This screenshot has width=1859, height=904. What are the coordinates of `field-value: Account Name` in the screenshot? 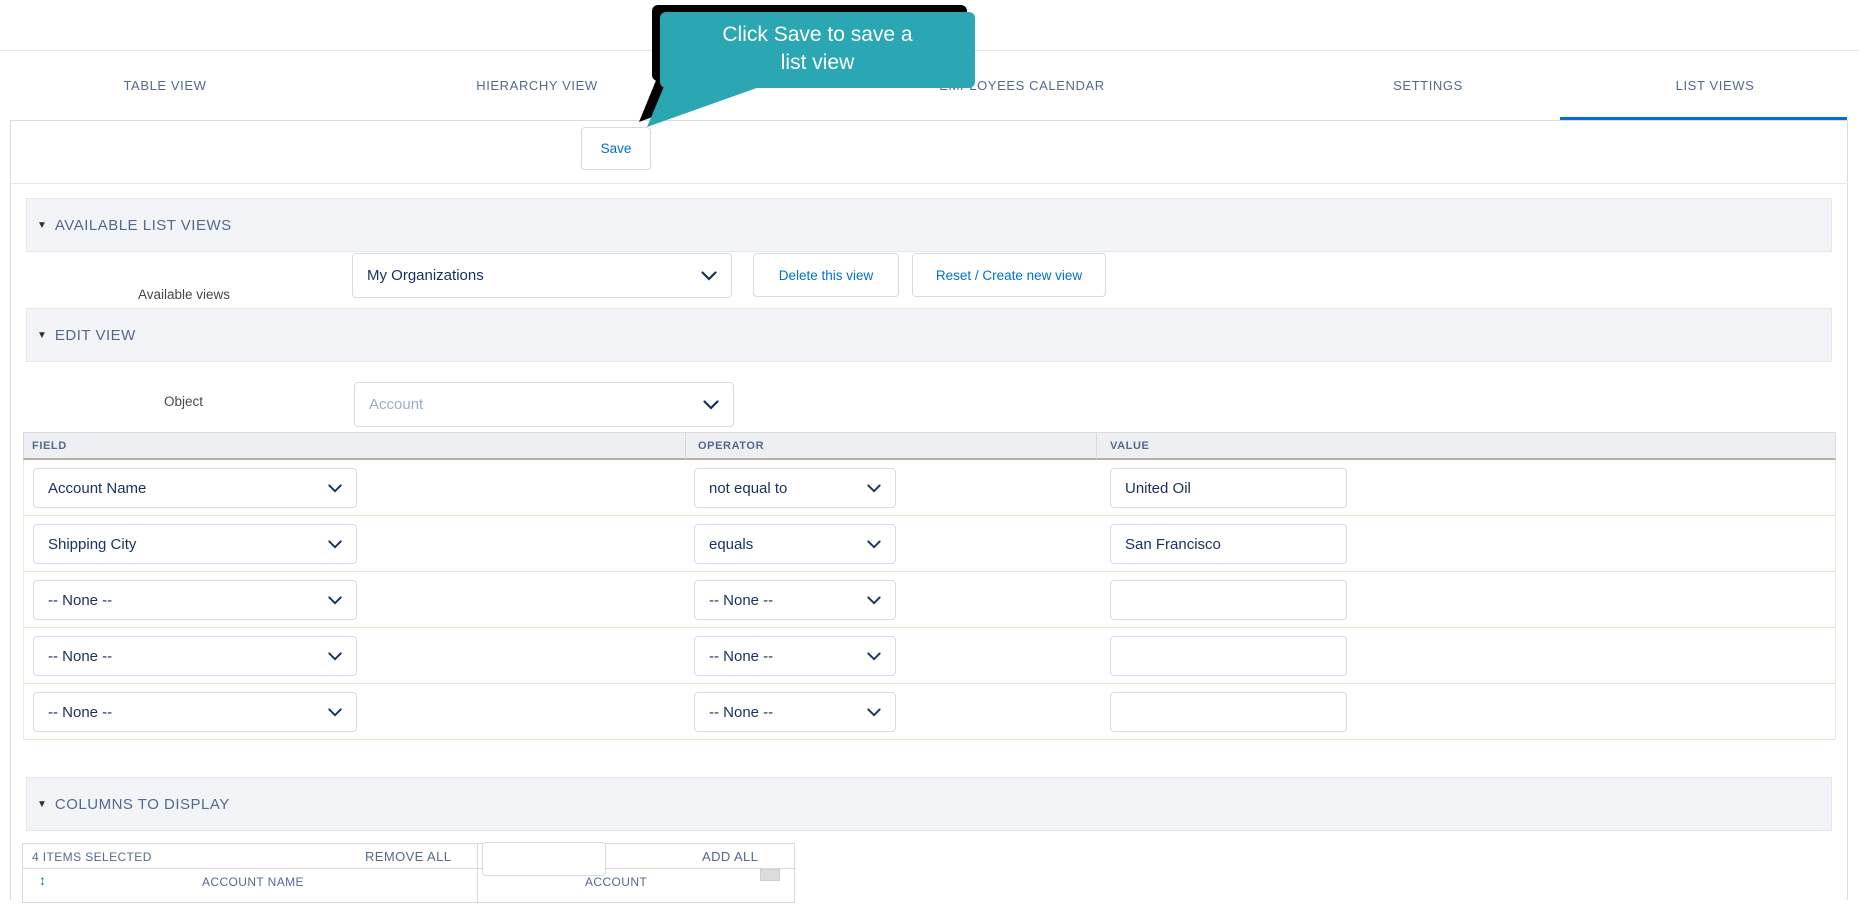 It's located at (97, 488).